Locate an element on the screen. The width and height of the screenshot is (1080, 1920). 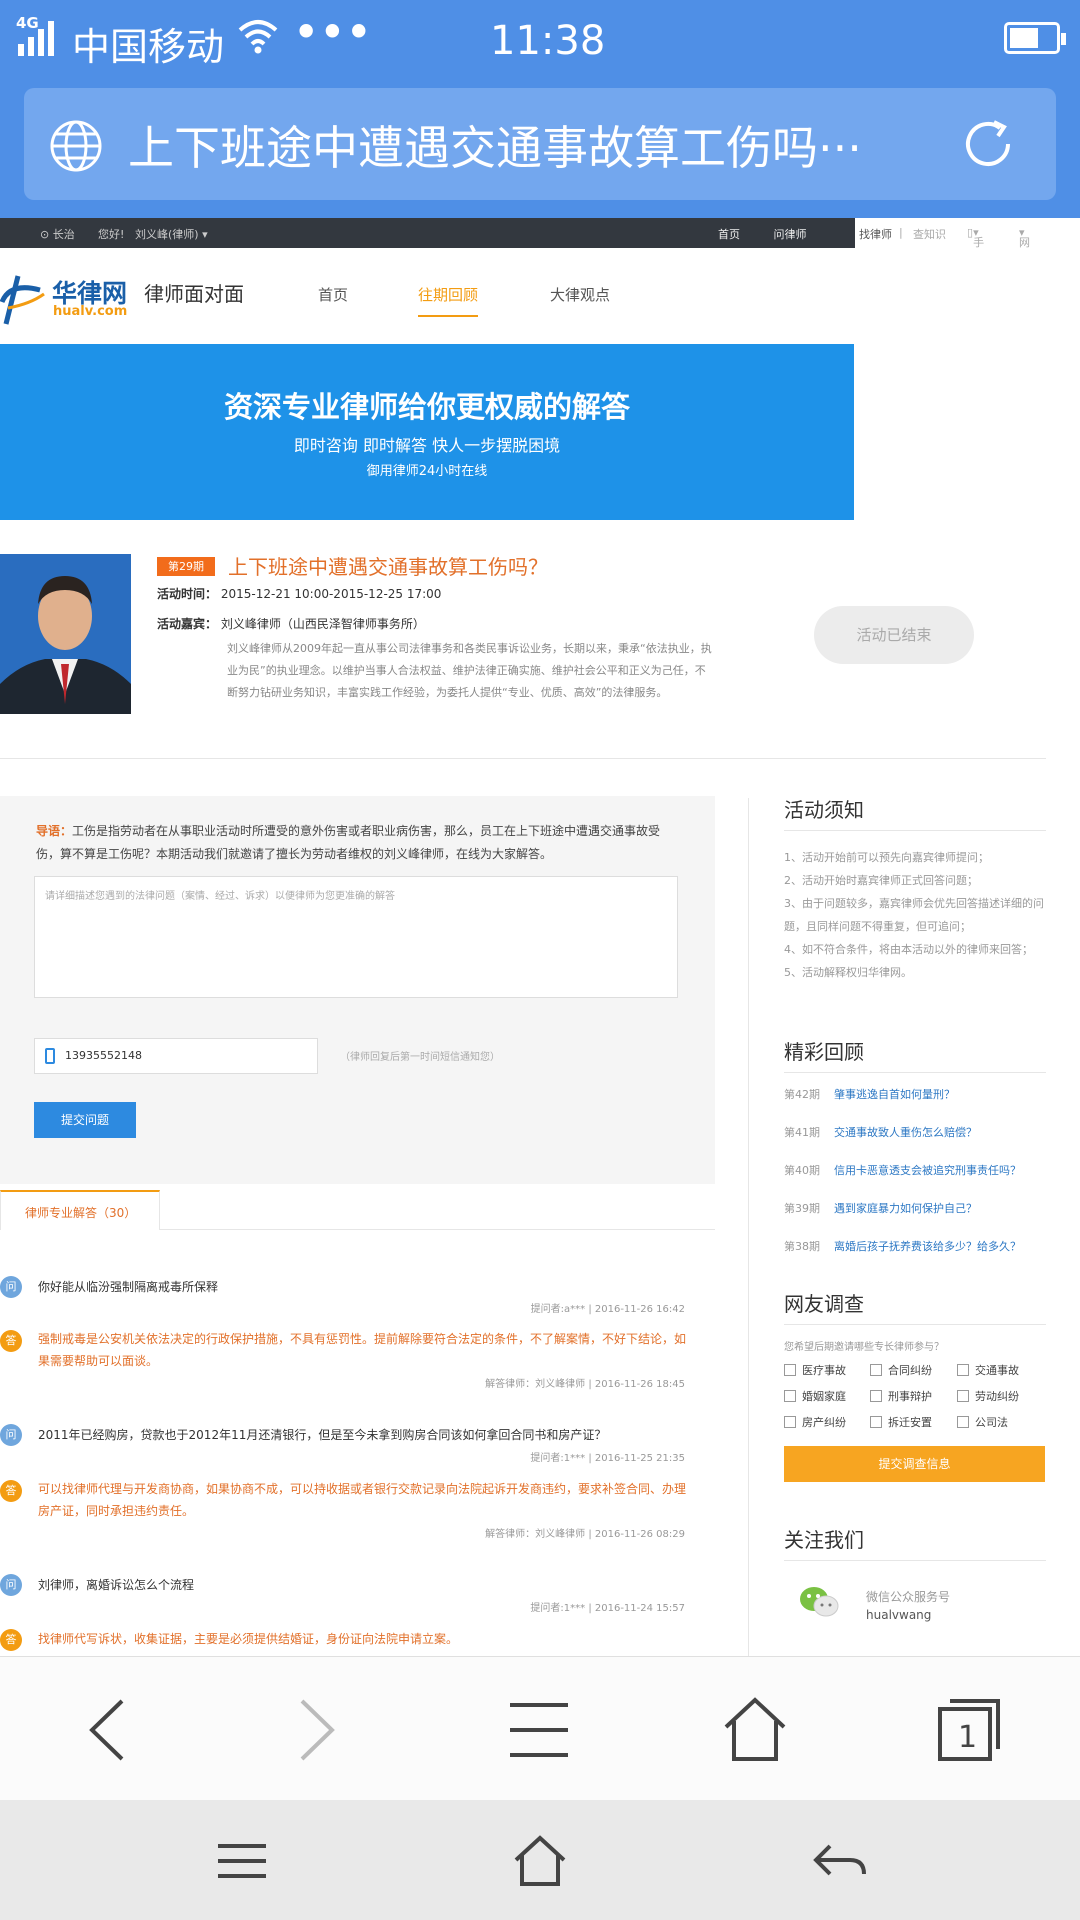
system-home-icon is located at coordinates (540, 1861).